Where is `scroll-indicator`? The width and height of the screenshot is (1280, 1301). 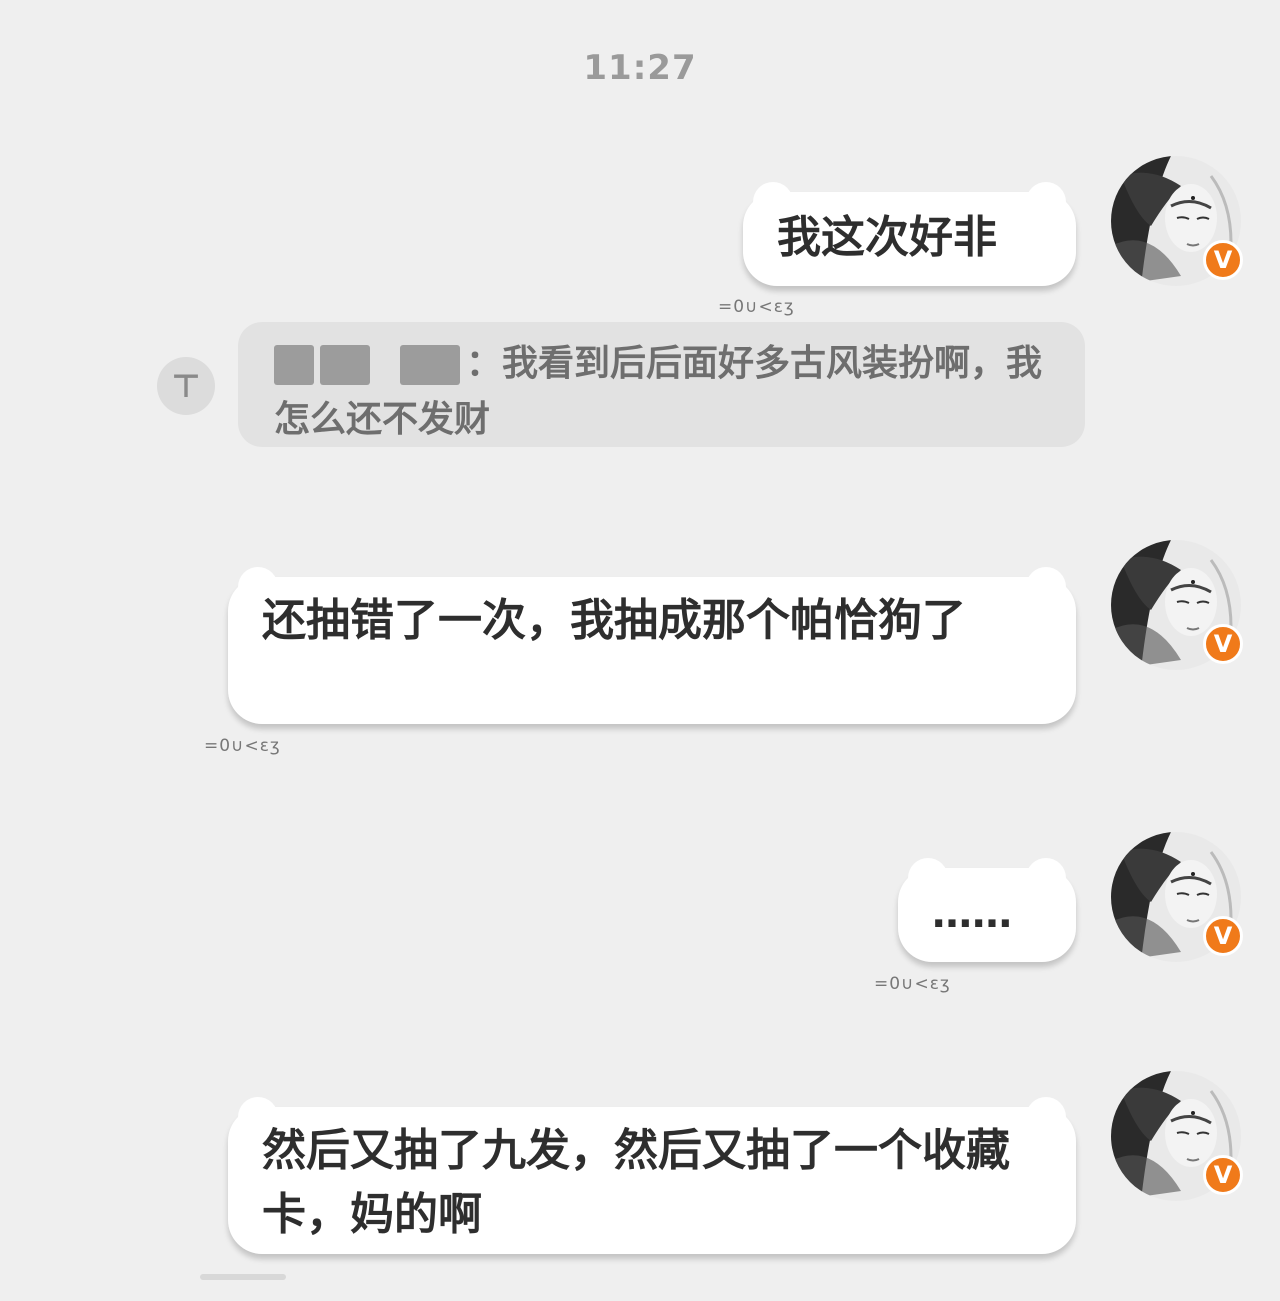 scroll-indicator is located at coordinates (243, 1277).